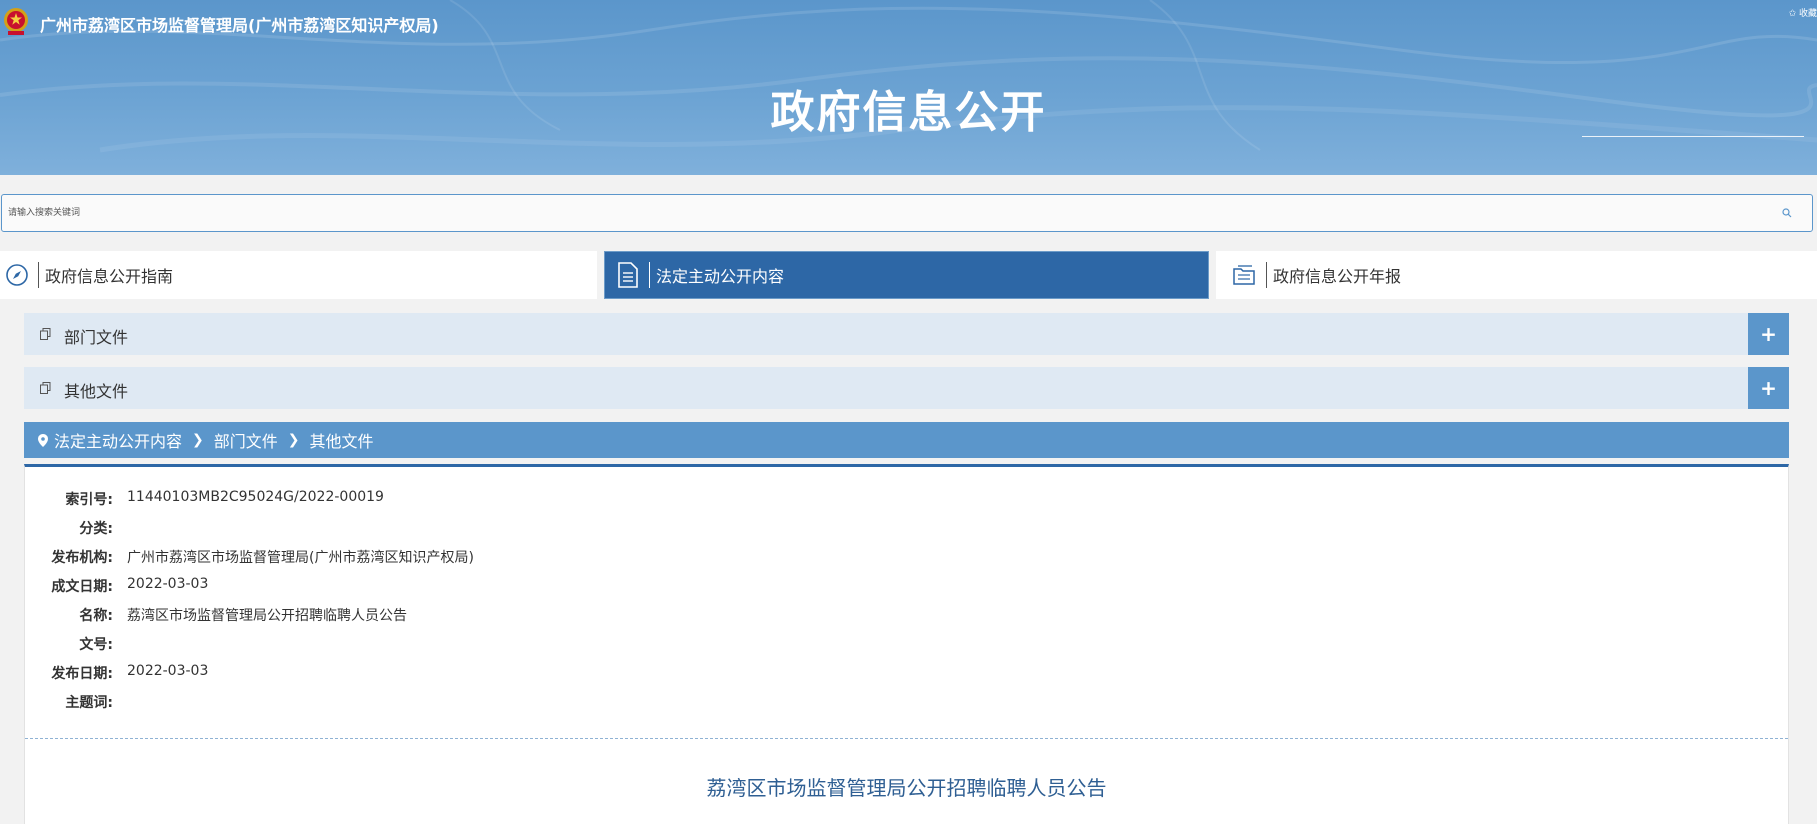 The image size is (1817, 824). I want to click on location-pin-icon, so click(43, 440).